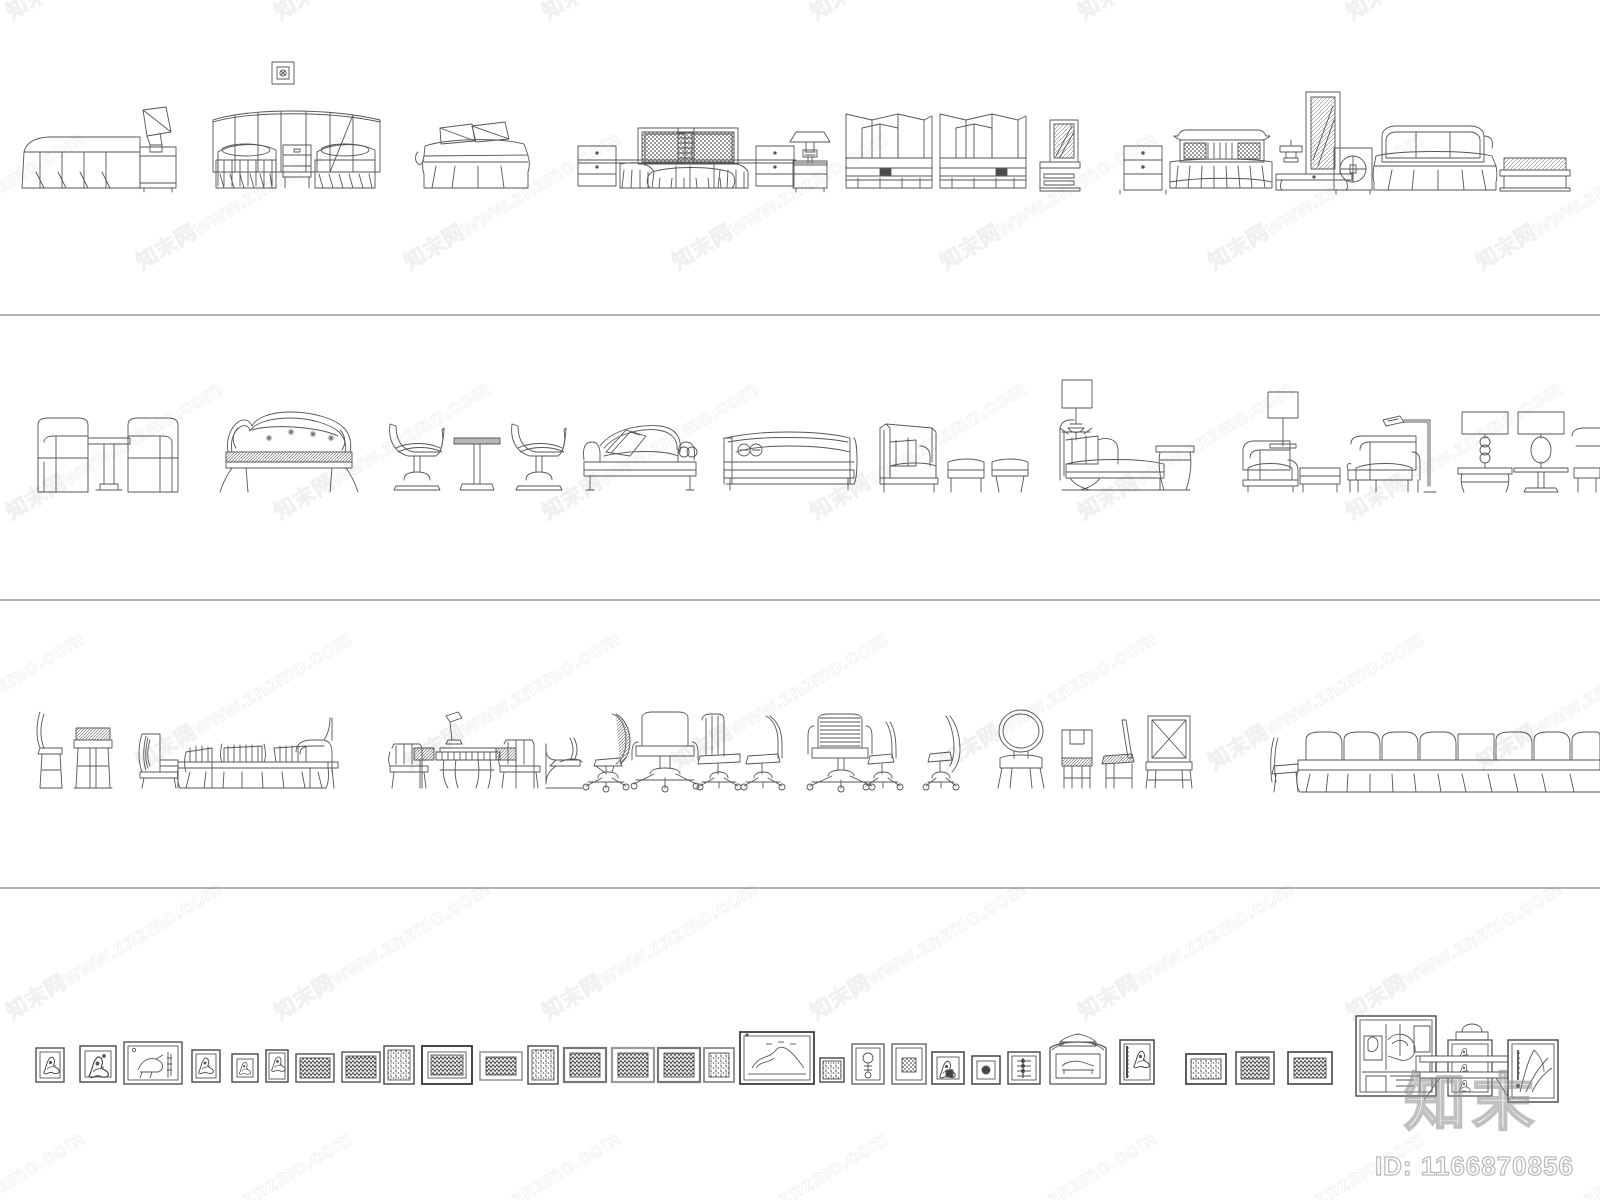 This screenshot has width=1600, height=1200. I want to click on nightstand-table-lamp, so click(810, 162).